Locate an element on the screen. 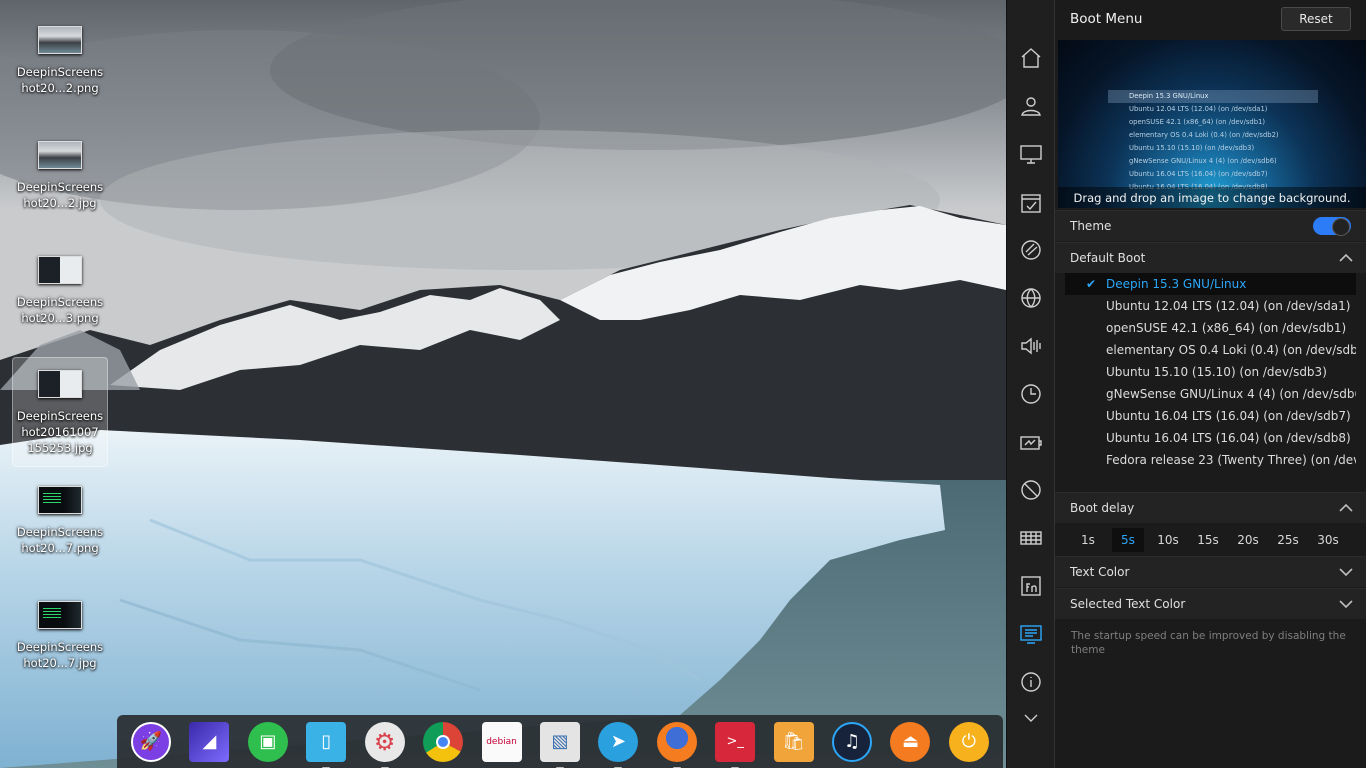 This screenshot has width=1366, height=768. info-icon is located at coordinates (1031, 682).